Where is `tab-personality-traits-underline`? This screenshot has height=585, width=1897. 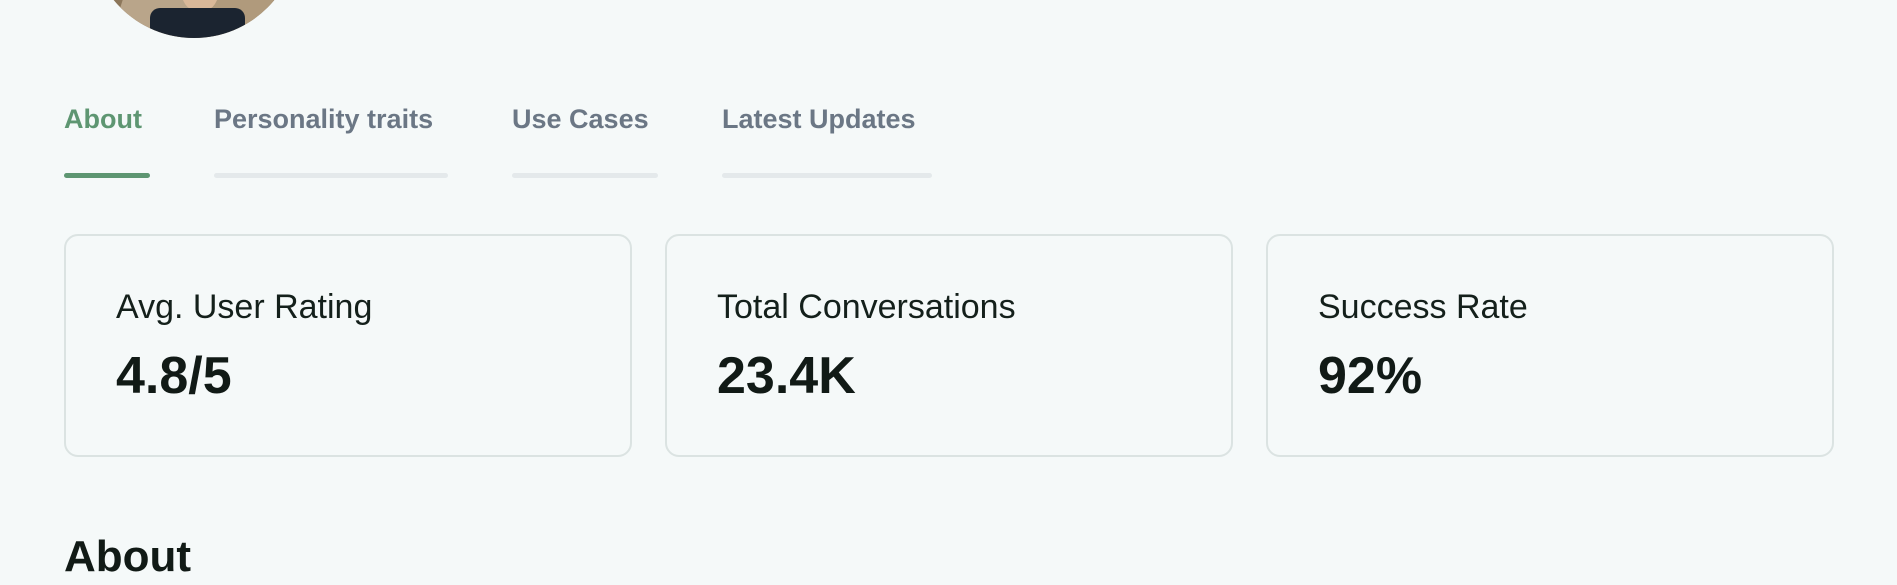 tab-personality-traits-underline is located at coordinates (331, 175).